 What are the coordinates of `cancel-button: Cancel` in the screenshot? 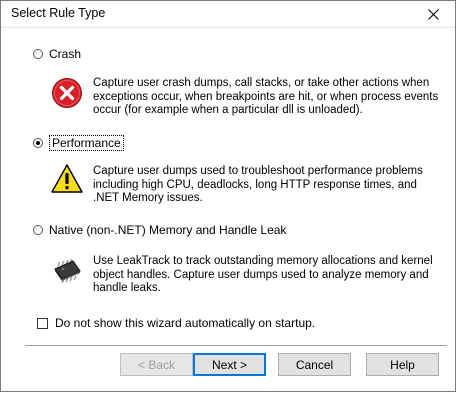 It's located at (314, 364).